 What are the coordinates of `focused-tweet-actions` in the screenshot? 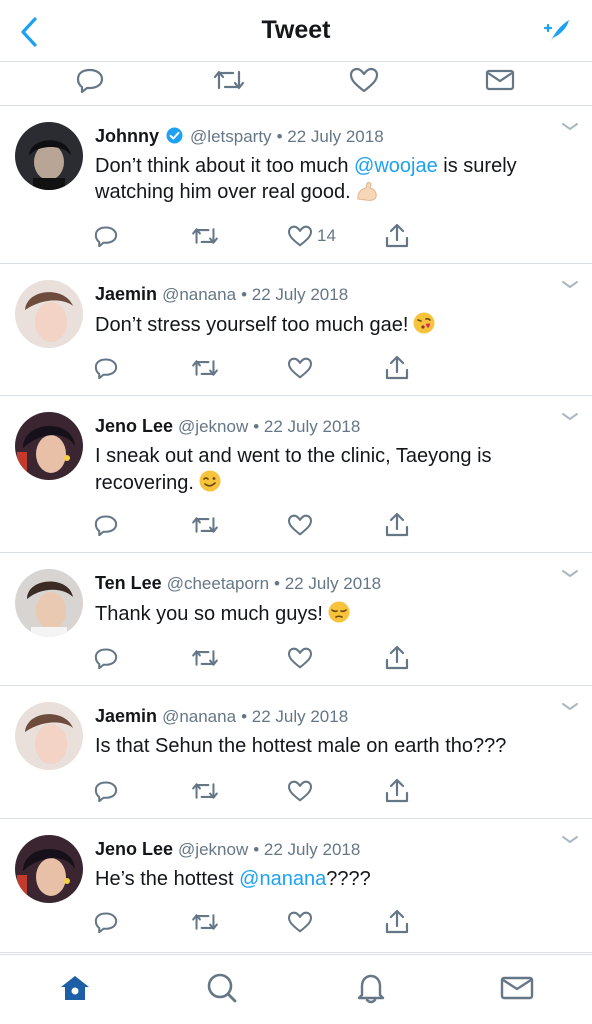 It's located at (296, 84).